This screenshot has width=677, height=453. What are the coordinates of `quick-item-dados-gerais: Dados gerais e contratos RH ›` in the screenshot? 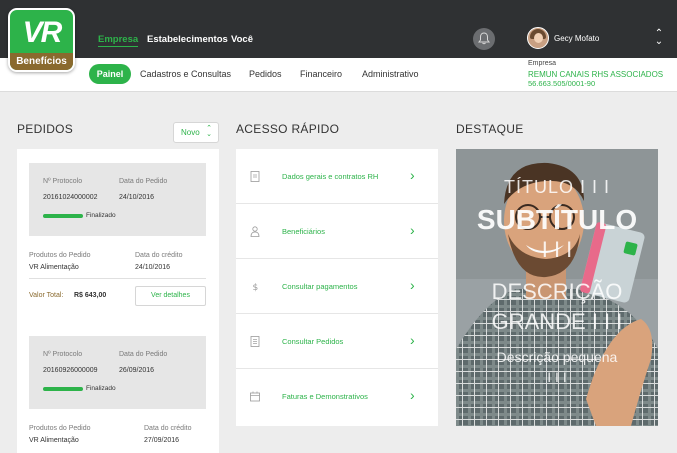 It's located at (337, 176).